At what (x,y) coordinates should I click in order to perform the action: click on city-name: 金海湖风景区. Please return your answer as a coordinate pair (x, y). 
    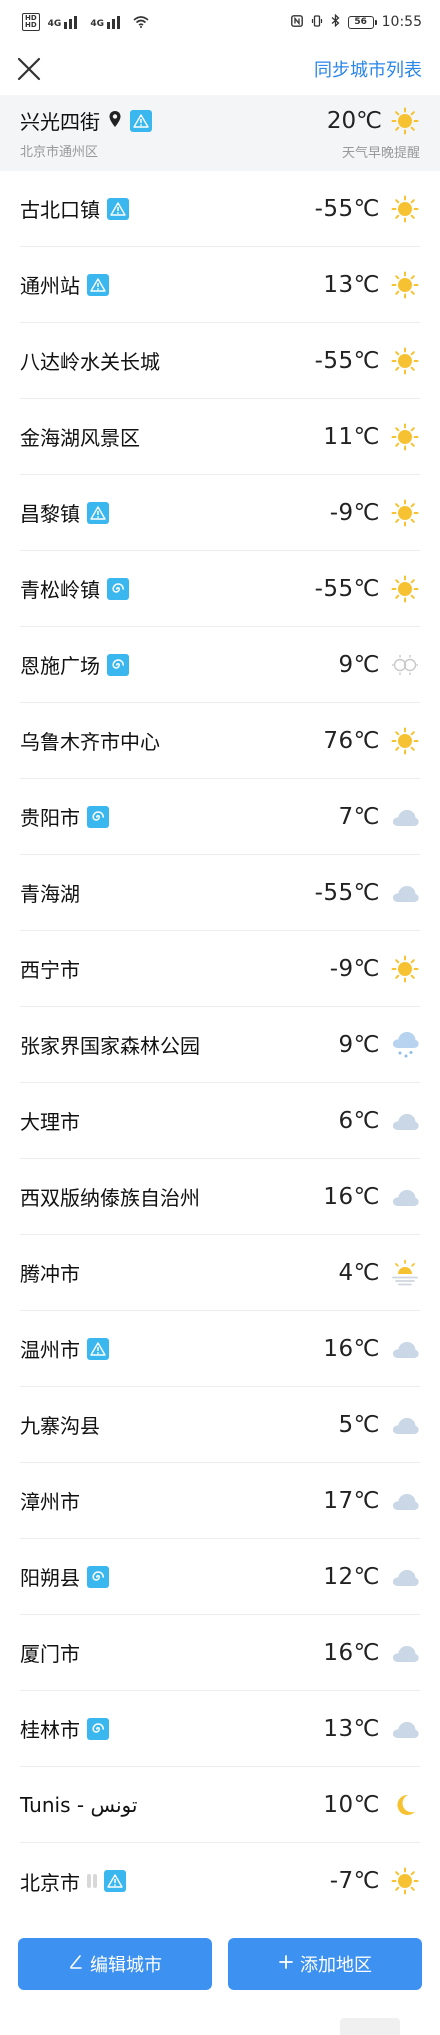
    Looking at the image, I should click on (80, 438).